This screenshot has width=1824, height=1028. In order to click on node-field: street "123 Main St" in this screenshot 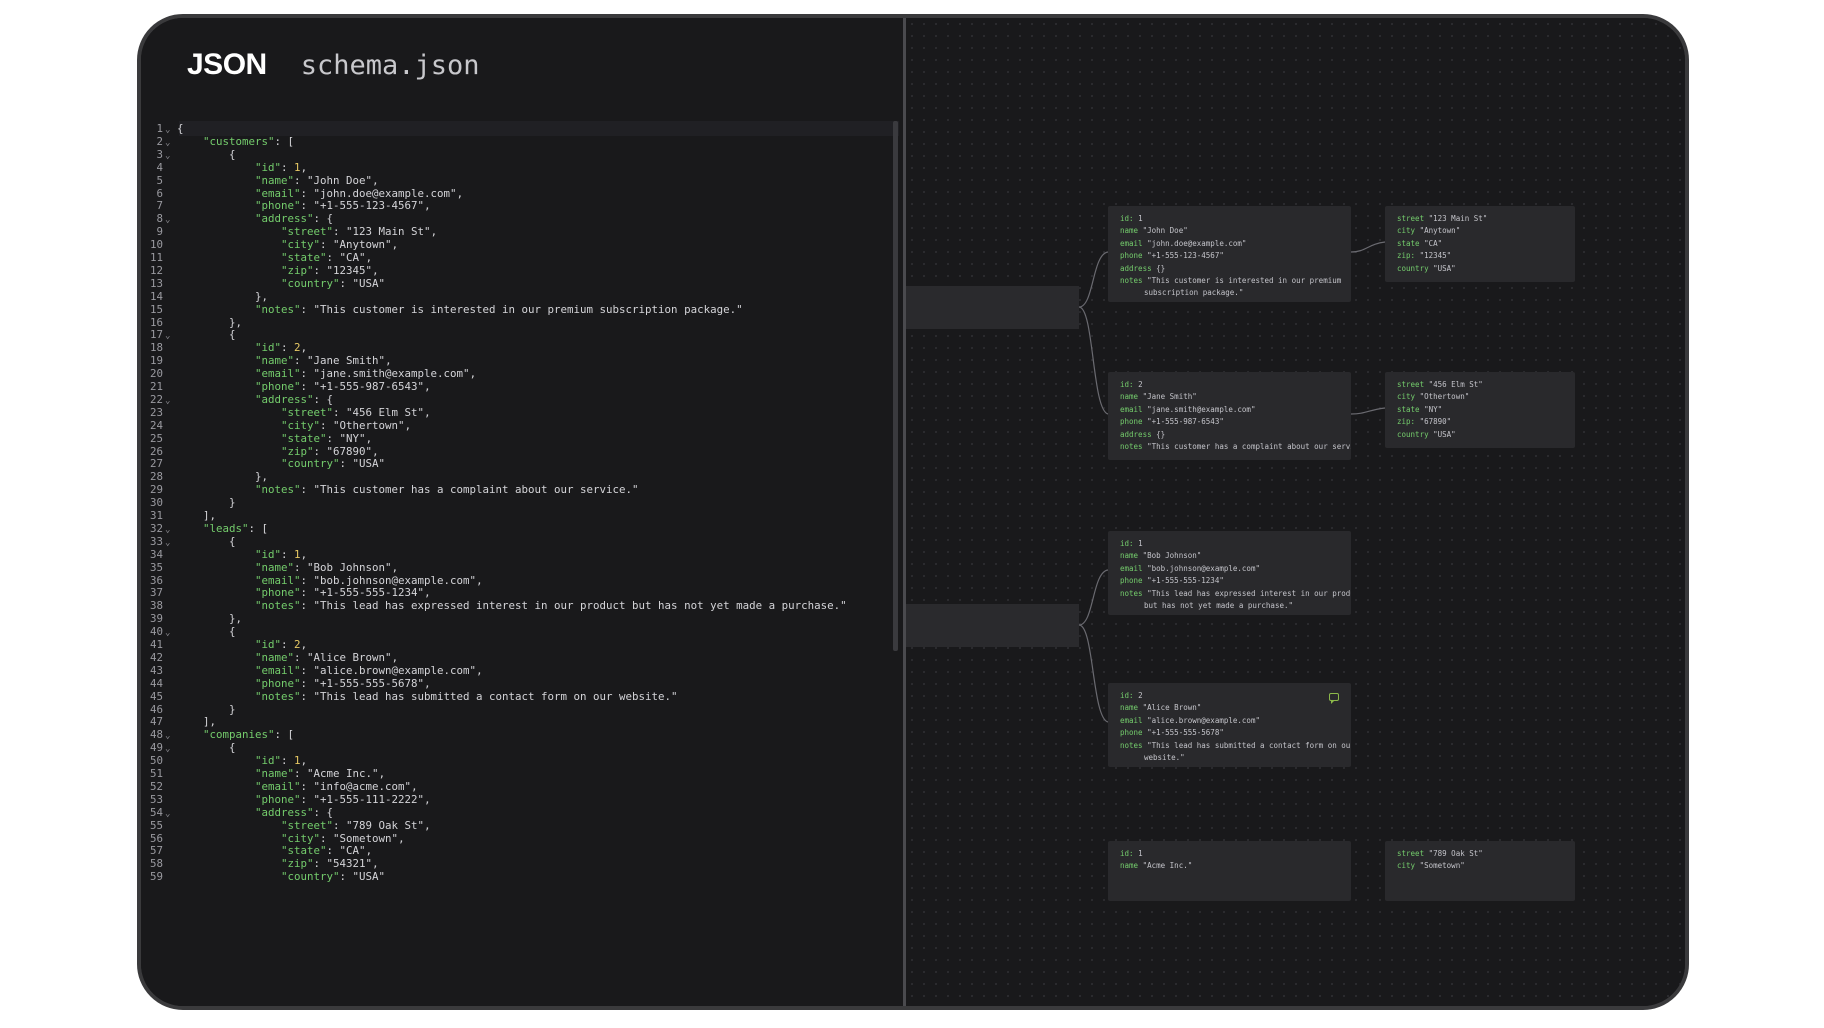, I will do `click(1480, 219)`.